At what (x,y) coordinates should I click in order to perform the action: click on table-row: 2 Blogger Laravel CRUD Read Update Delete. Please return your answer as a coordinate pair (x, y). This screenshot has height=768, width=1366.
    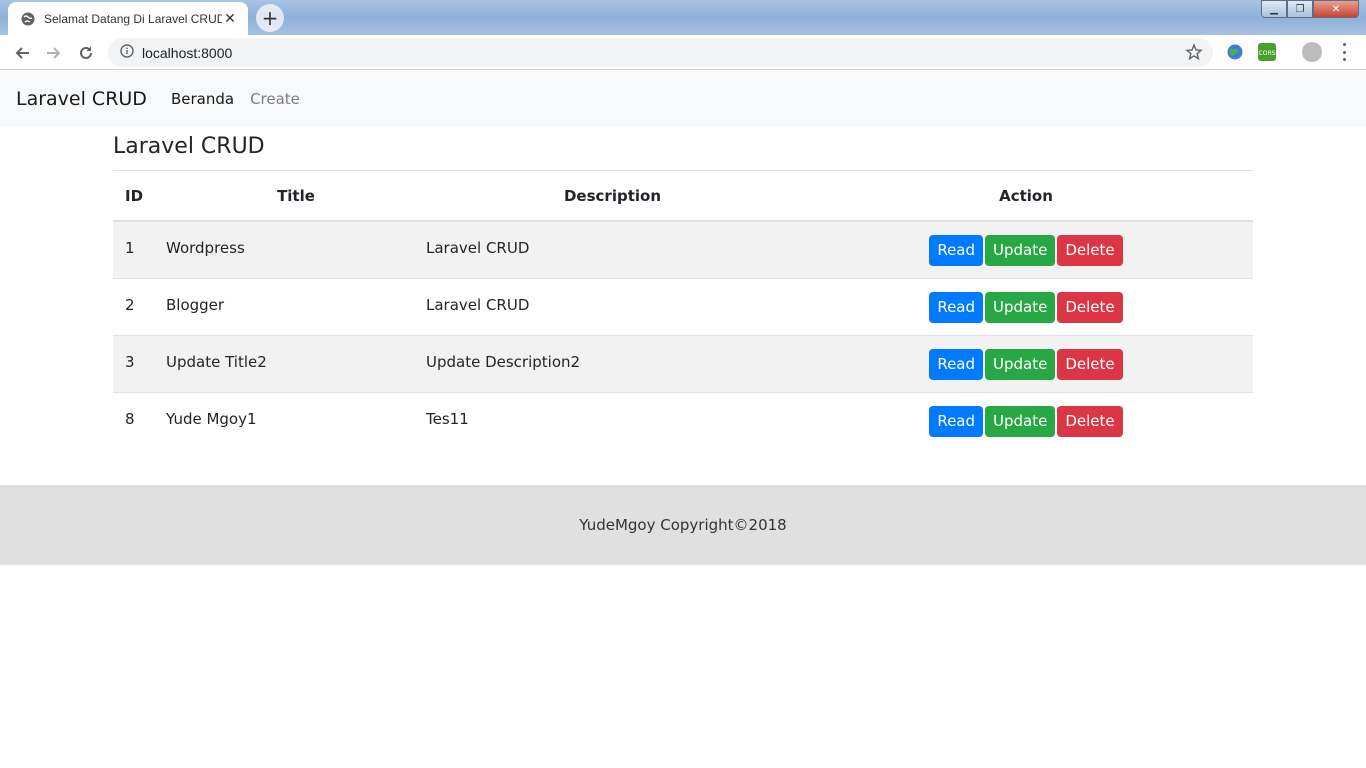
    Looking at the image, I should click on (683, 306).